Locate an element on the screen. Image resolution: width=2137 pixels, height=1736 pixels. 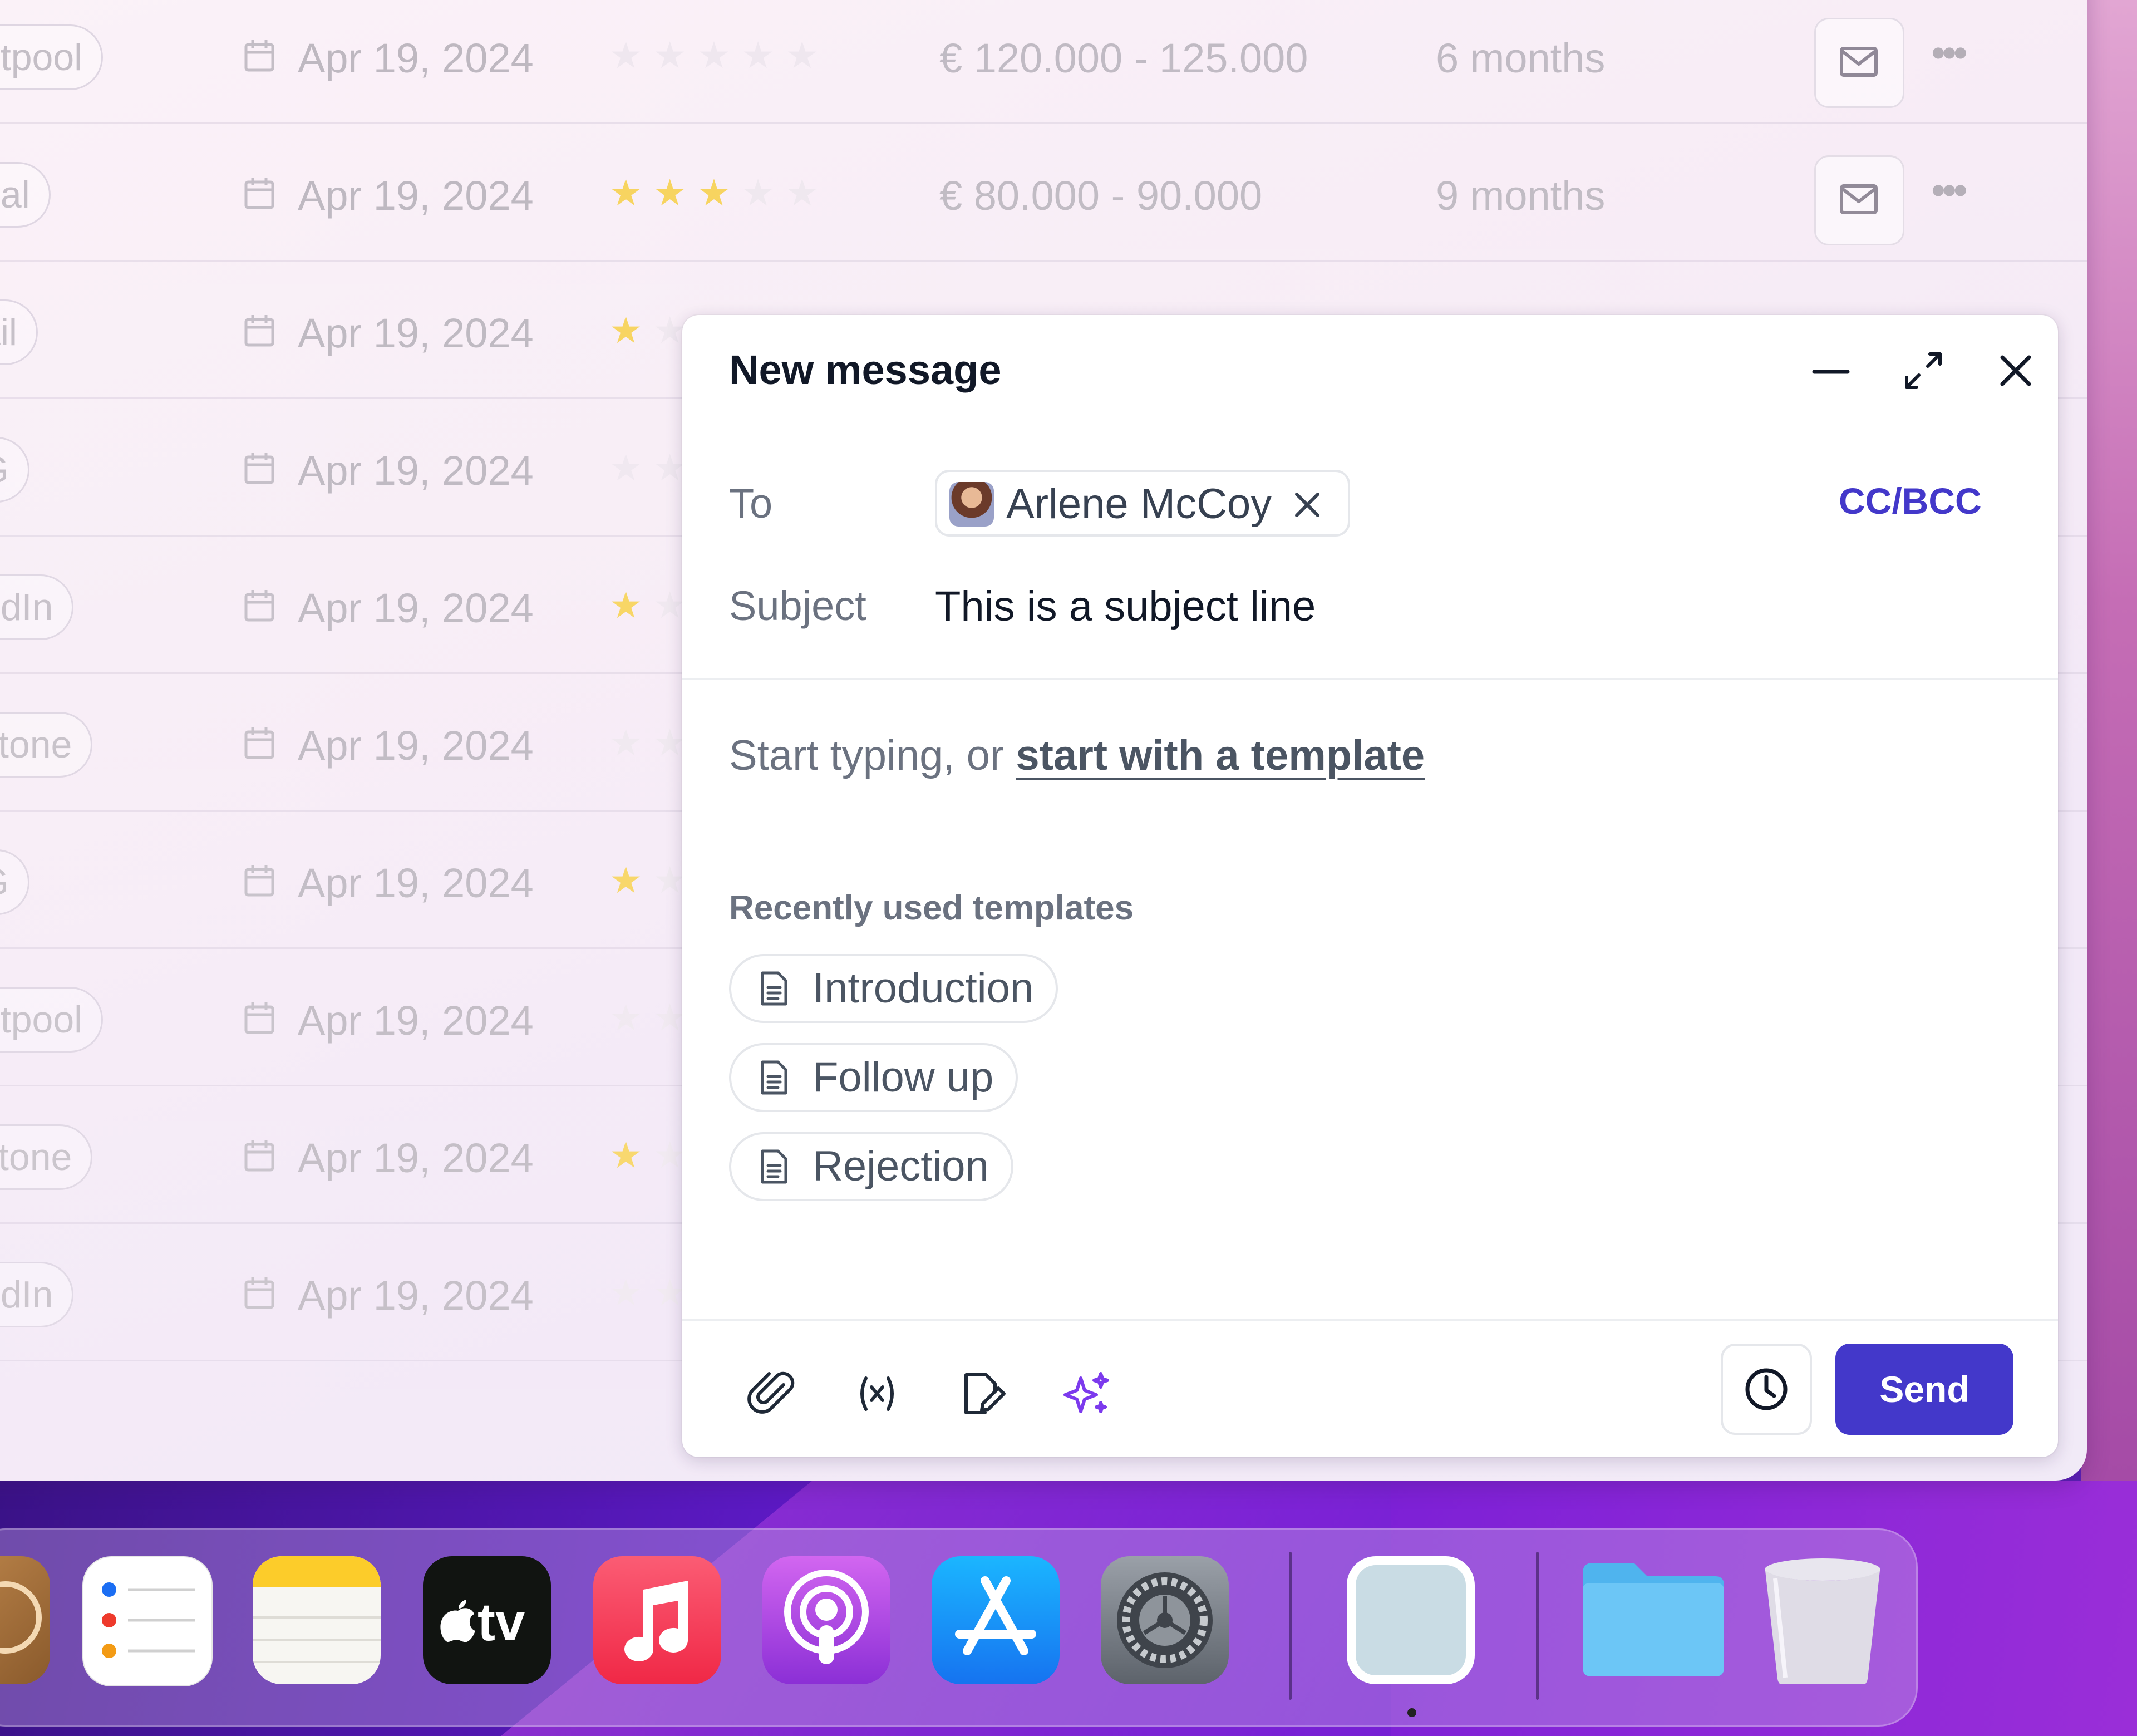
template-chip-follow-up: Follow up is located at coordinates (873, 1077).